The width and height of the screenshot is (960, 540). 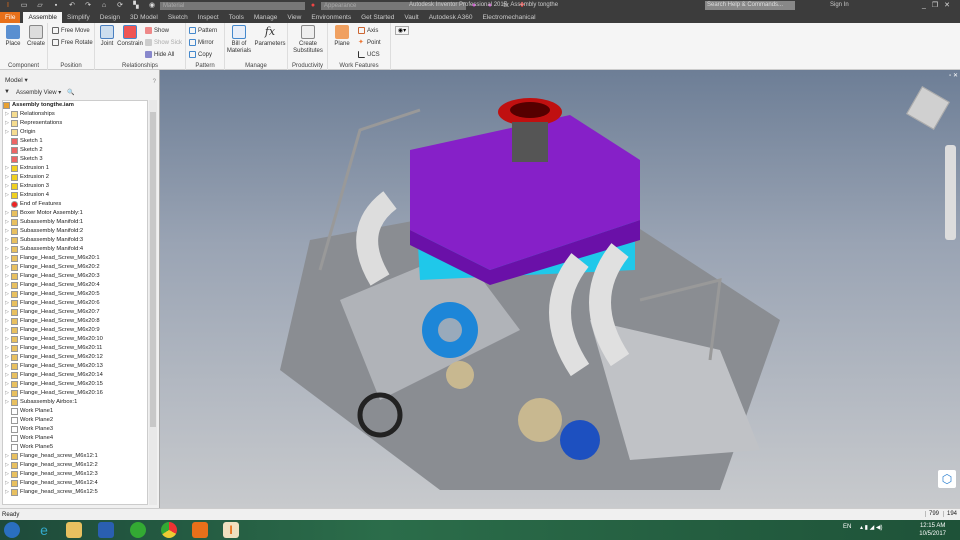 What do you see at coordinates (75, 123) in the screenshot?
I see `tree-item: ▷ Representations` at bounding box center [75, 123].